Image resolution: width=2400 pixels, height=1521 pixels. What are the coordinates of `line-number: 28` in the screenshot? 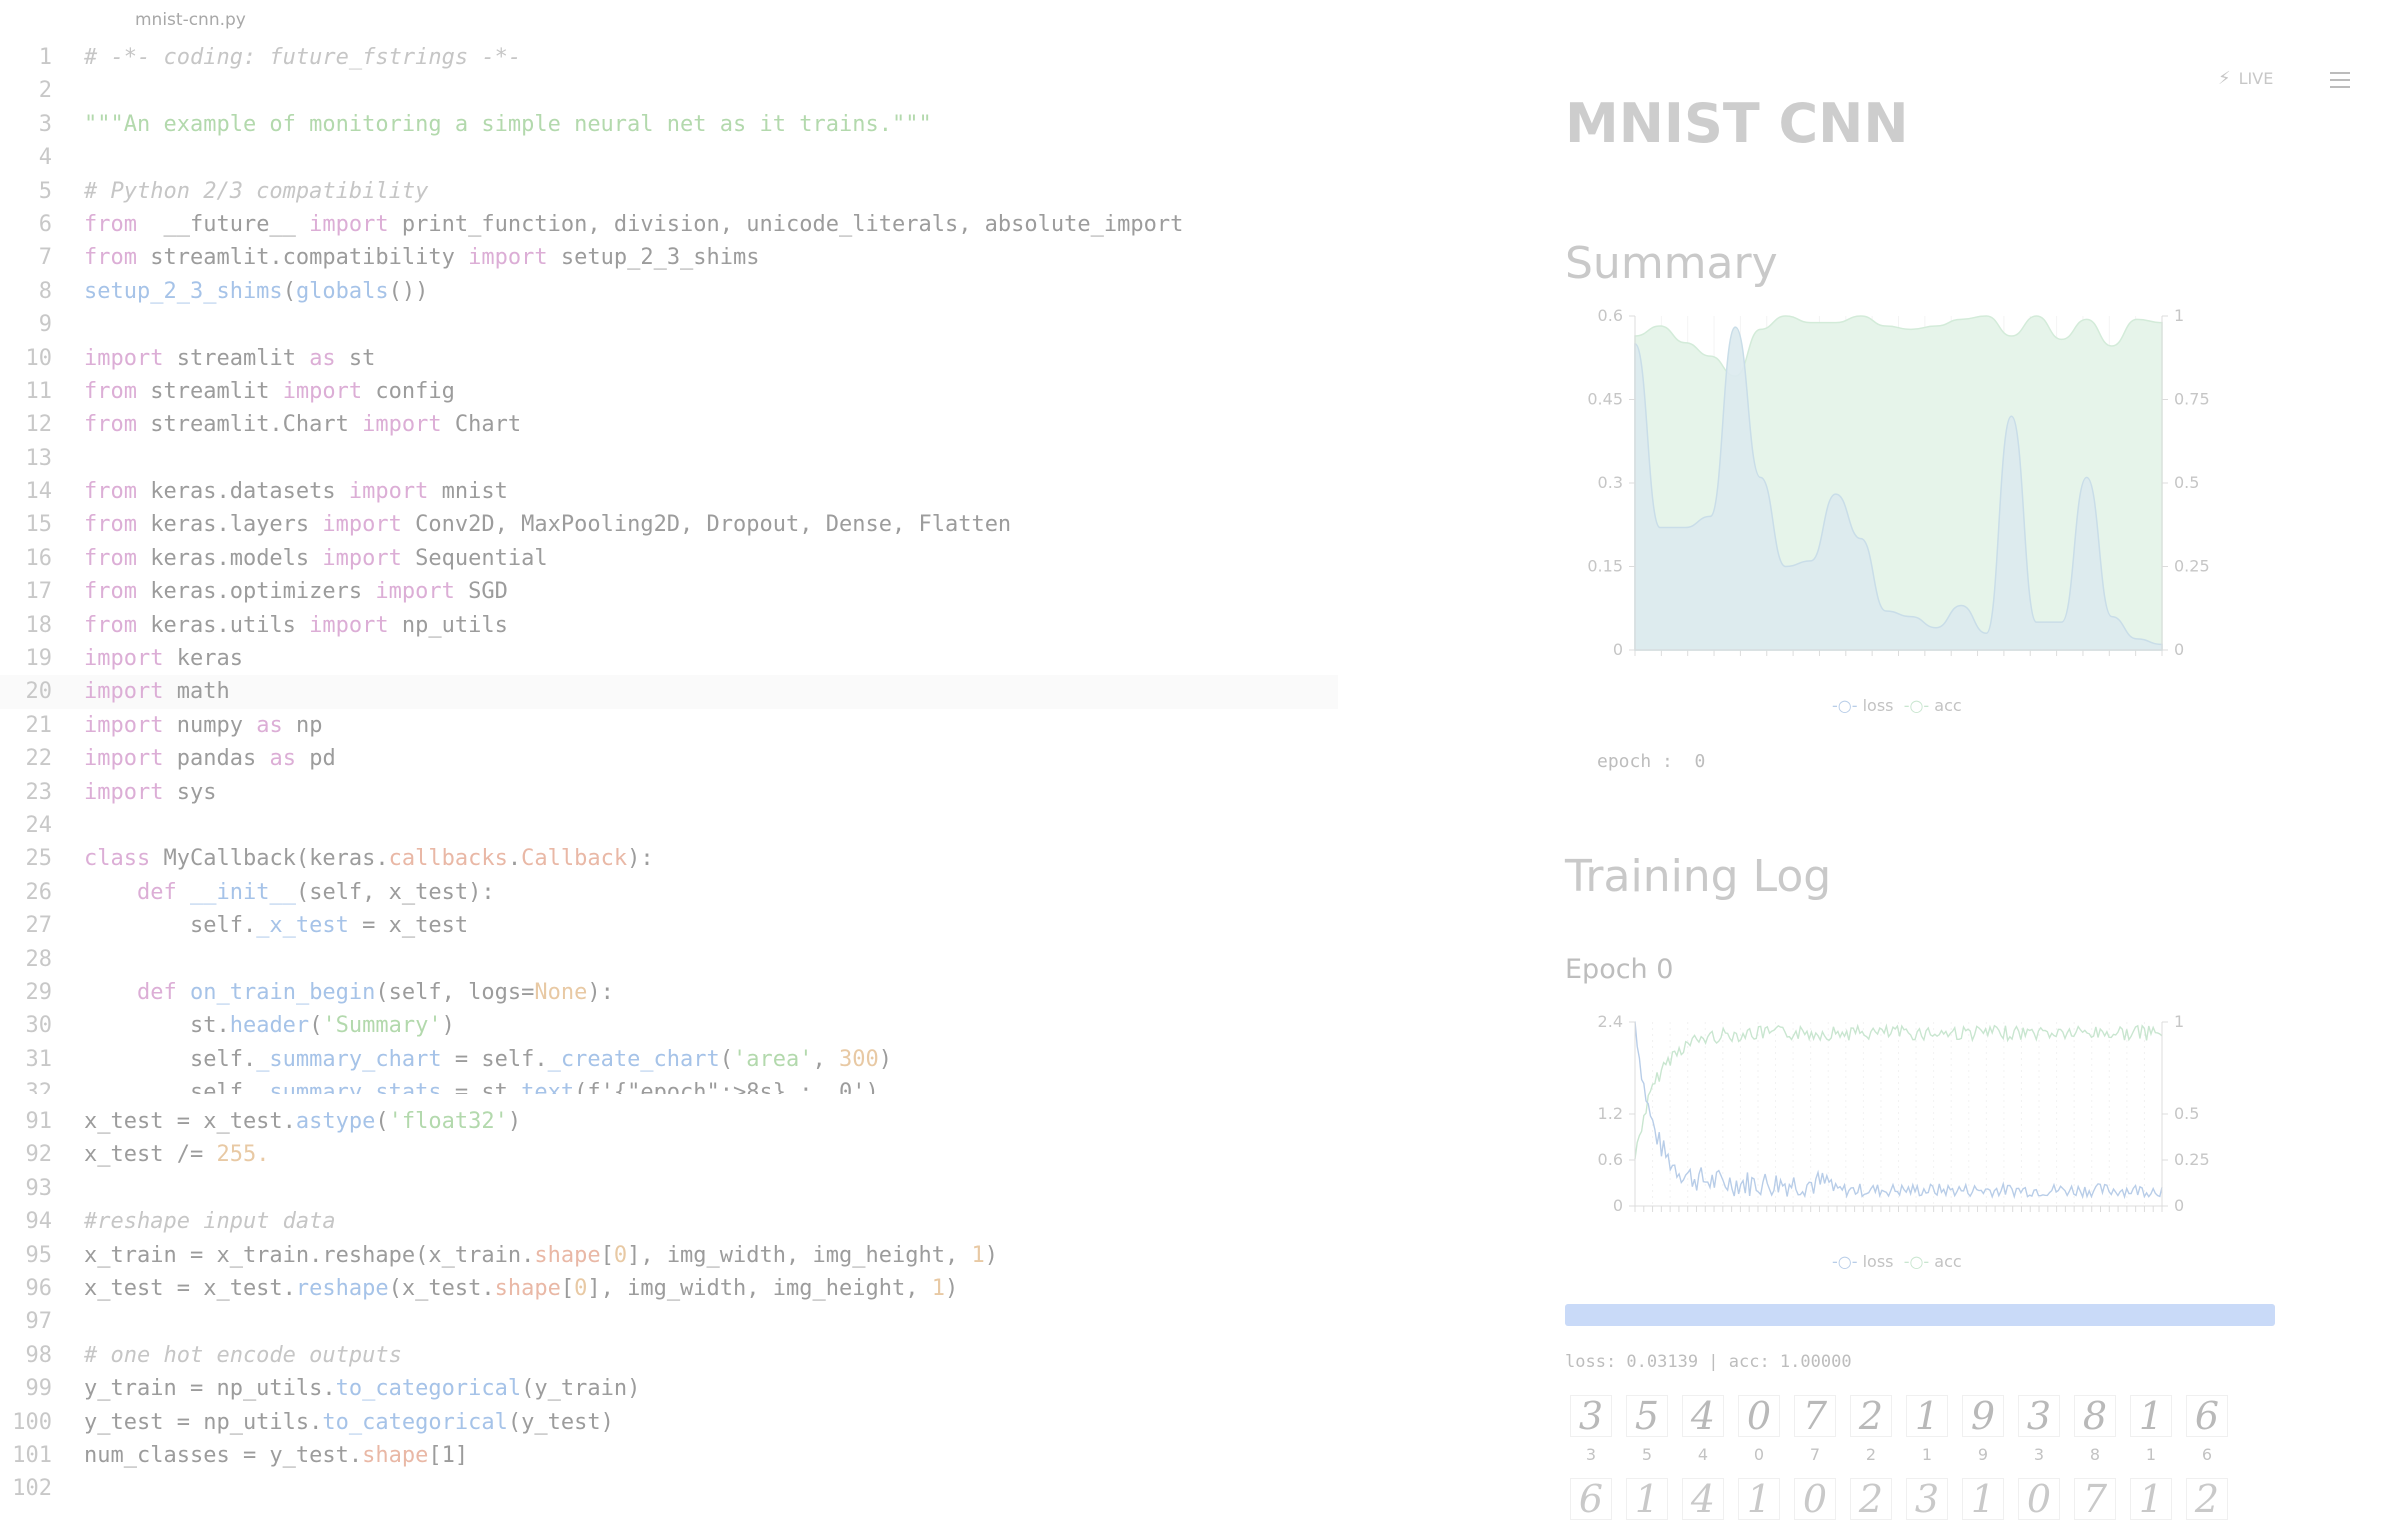 It's located at (39, 959).